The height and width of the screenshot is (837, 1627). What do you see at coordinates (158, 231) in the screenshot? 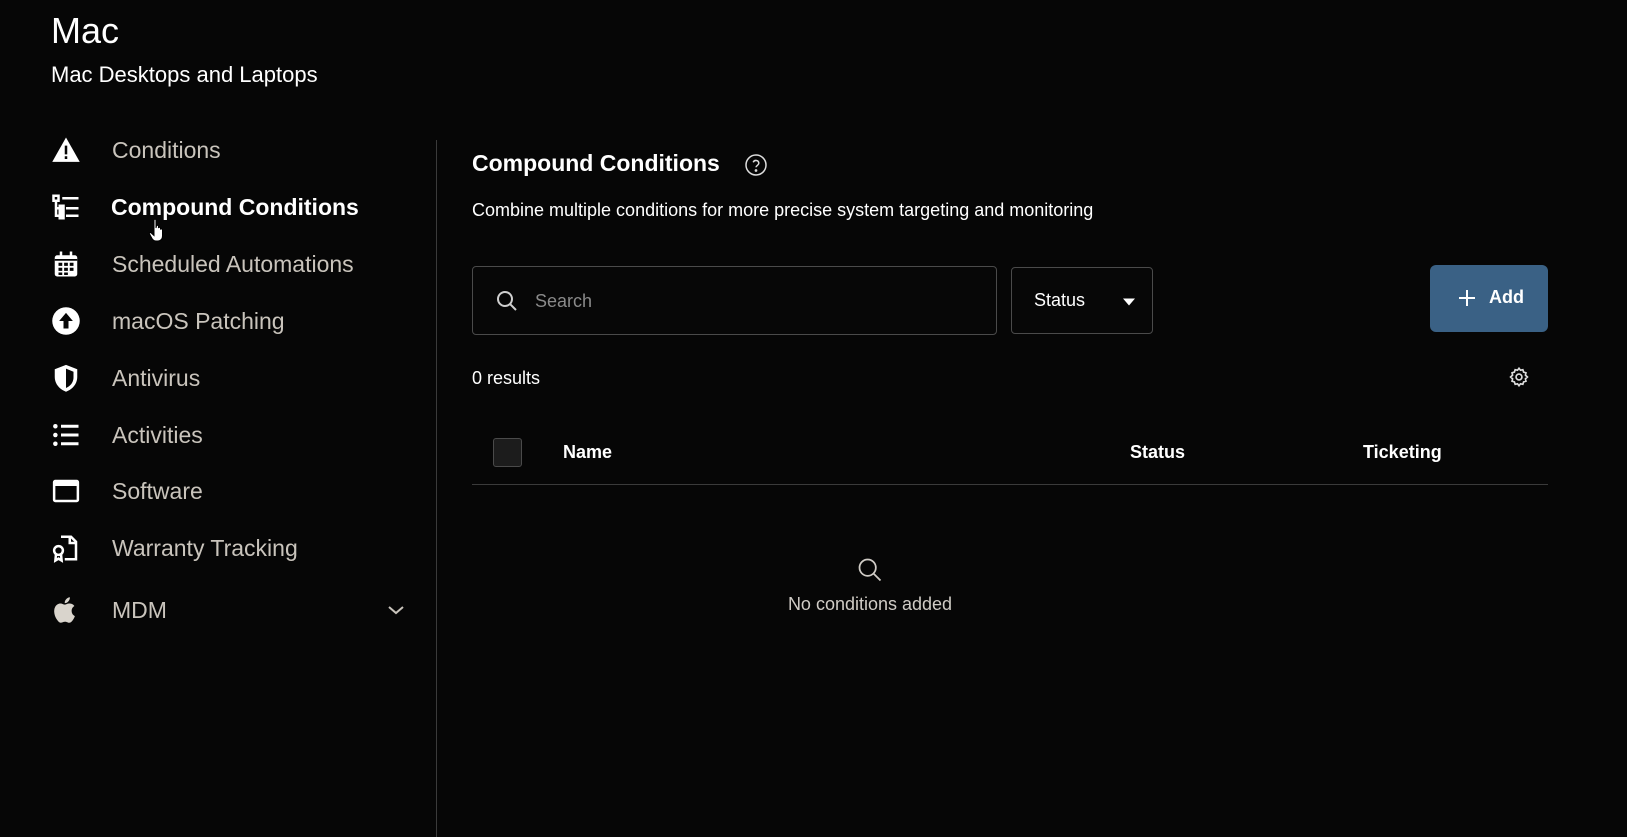
I see `hand-cursor-icon` at bounding box center [158, 231].